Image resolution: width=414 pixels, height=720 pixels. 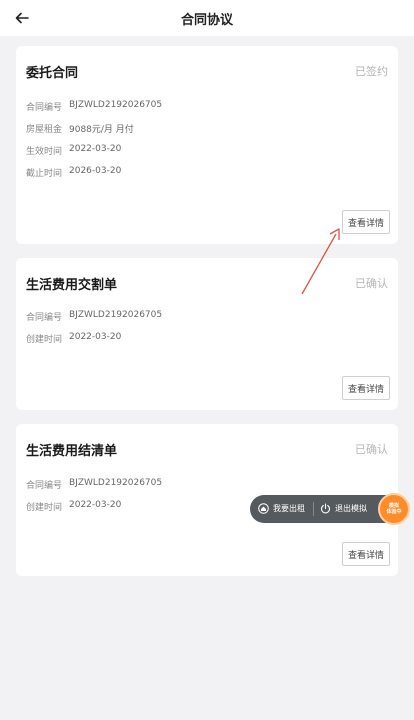 What do you see at coordinates (263, 508) in the screenshot?
I see `home-circle-icon` at bounding box center [263, 508].